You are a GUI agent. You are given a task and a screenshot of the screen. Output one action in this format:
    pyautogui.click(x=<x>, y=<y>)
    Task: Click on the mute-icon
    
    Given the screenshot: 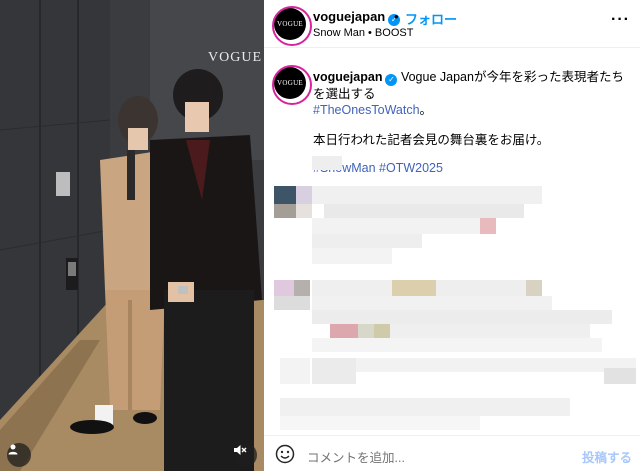 What is the action you would take?
    pyautogui.click(x=240, y=450)
    